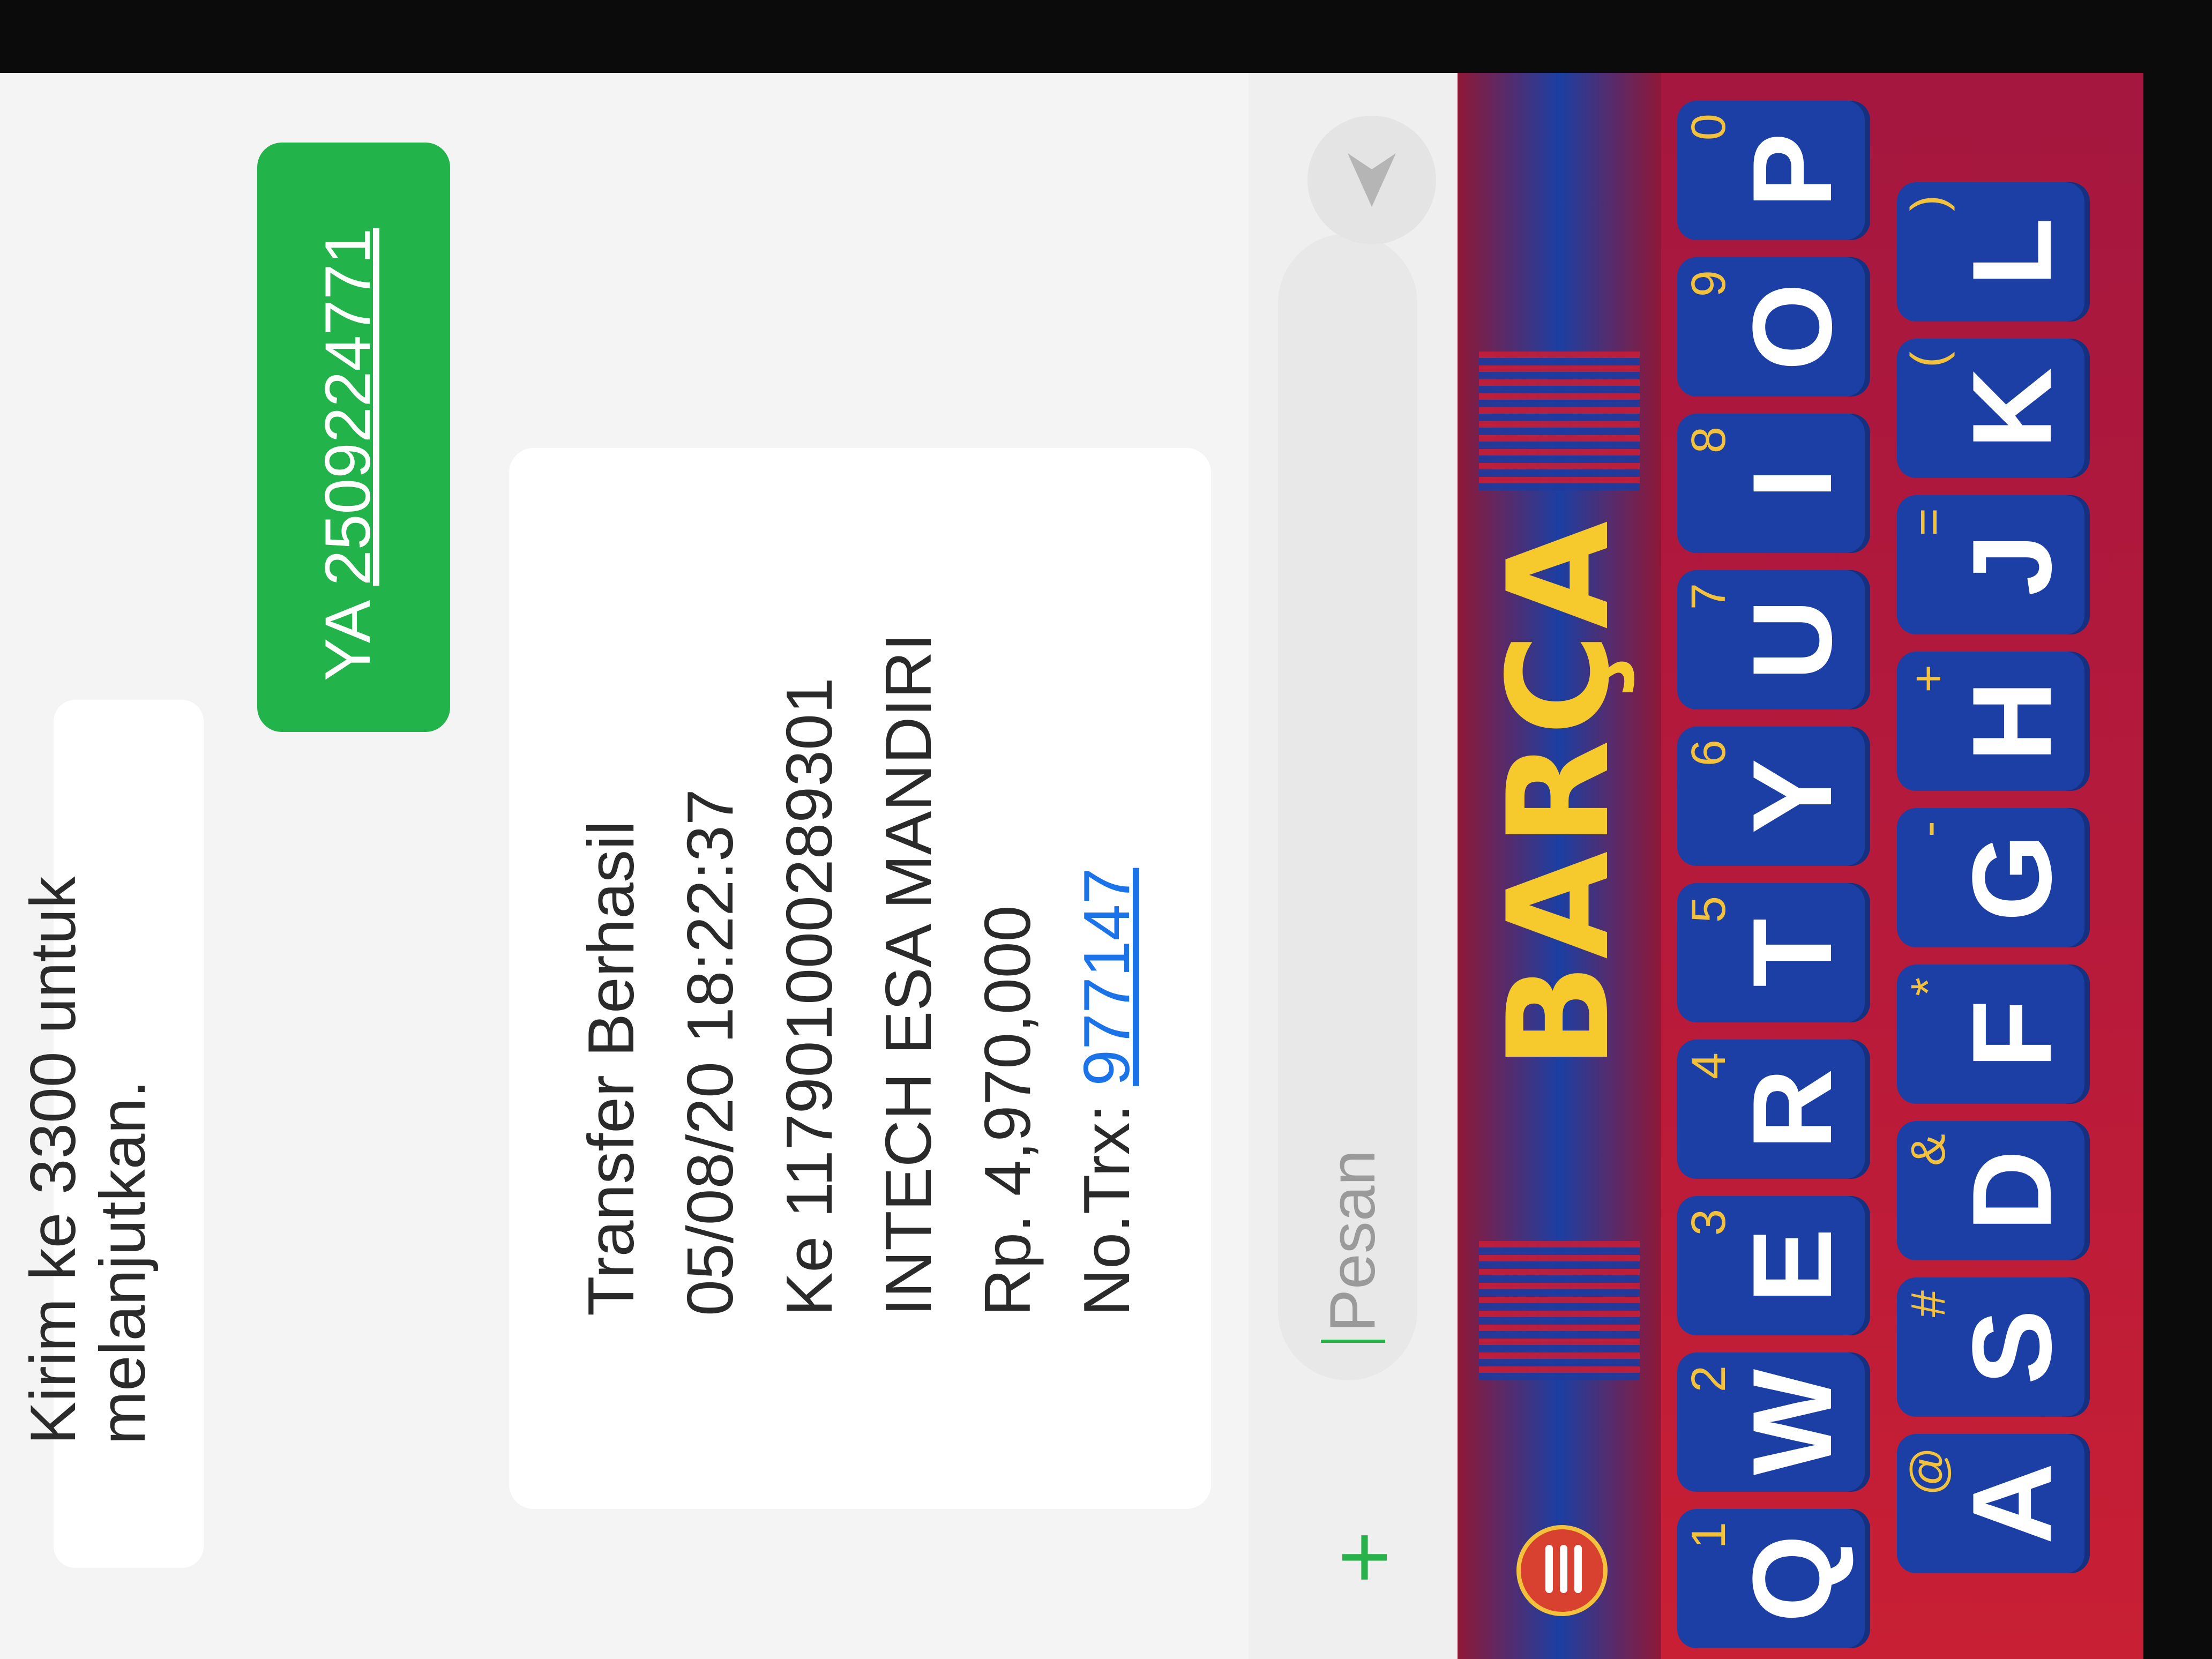 Image resolution: width=2212 pixels, height=1659 pixels. Describe the element at coordinates (1928, 678) in the screenshot. I see `key-hint: +` at that location.